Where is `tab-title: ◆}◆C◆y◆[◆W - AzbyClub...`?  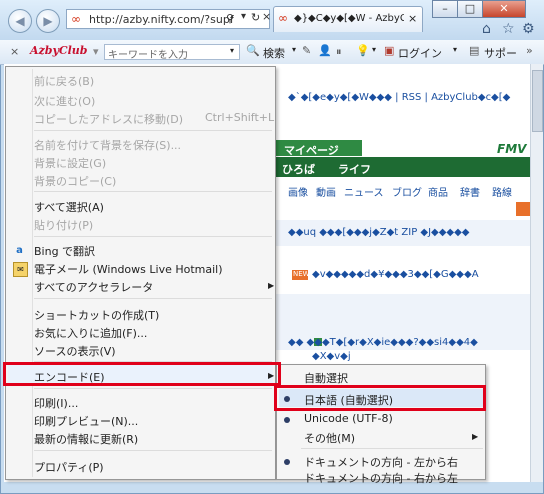
tab-title: ◆}◆C◆y◆[◆W - AzbyClub... is located at coordinates (349, 18).